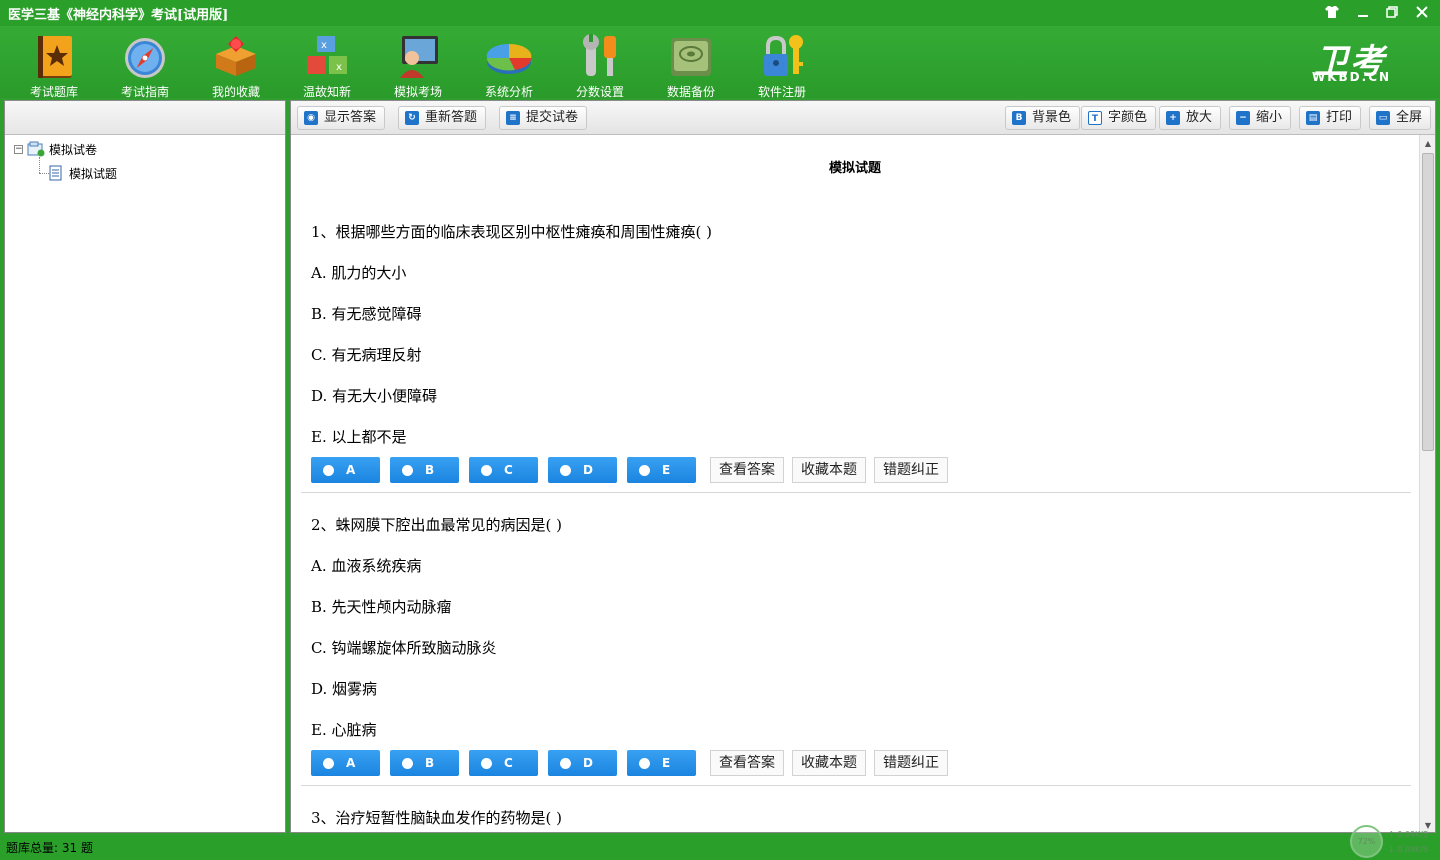 The height and width of the screenshot is (860, 1440). What do you see at coordinates (1408, 849) in the screenshot?
I see `download-rate: ↓ 0.09K/S` at bounding box center [1408, 849].